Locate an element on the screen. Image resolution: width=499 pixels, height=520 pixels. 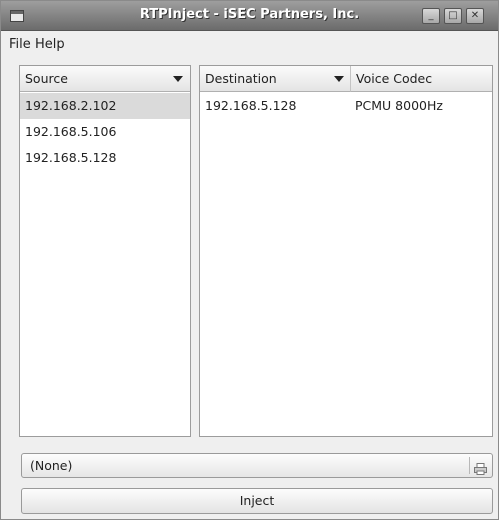
menu-bar: File Help is located at coordinates (249, 44).